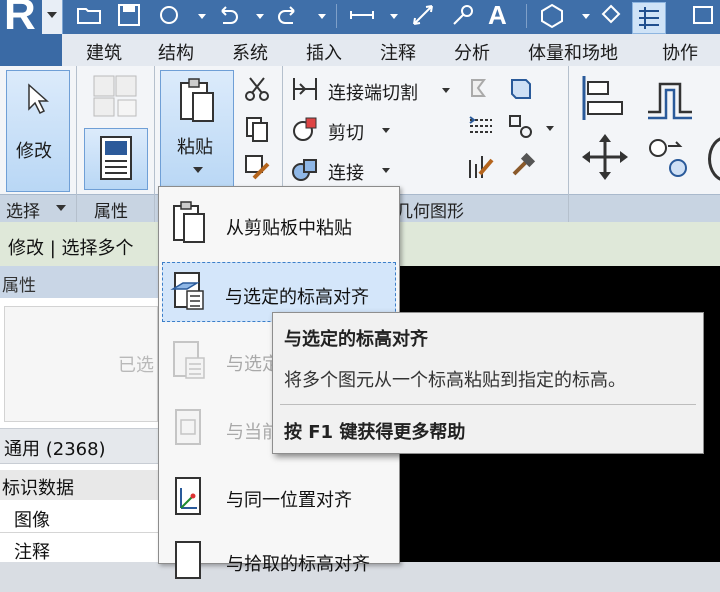  What do you see at coordinates (521, 127) in the screenshot?
I see `linework-icon` at bounding box center [521, 127].